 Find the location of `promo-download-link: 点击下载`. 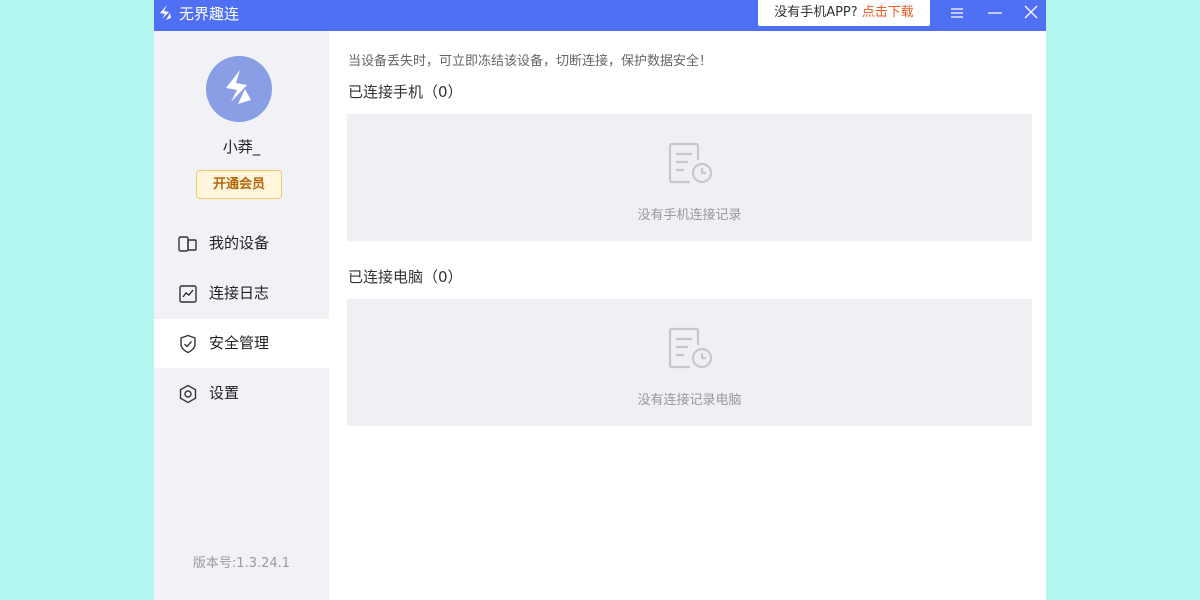

promo-download-link: 点击下载 is located at coordinates (888, 12).